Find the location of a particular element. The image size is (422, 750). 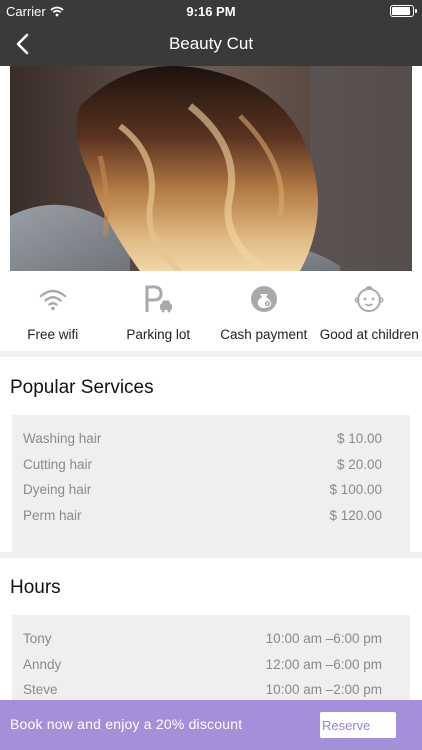

amenity-free-wifi: Free wifi is located at coordinates (53, 311).